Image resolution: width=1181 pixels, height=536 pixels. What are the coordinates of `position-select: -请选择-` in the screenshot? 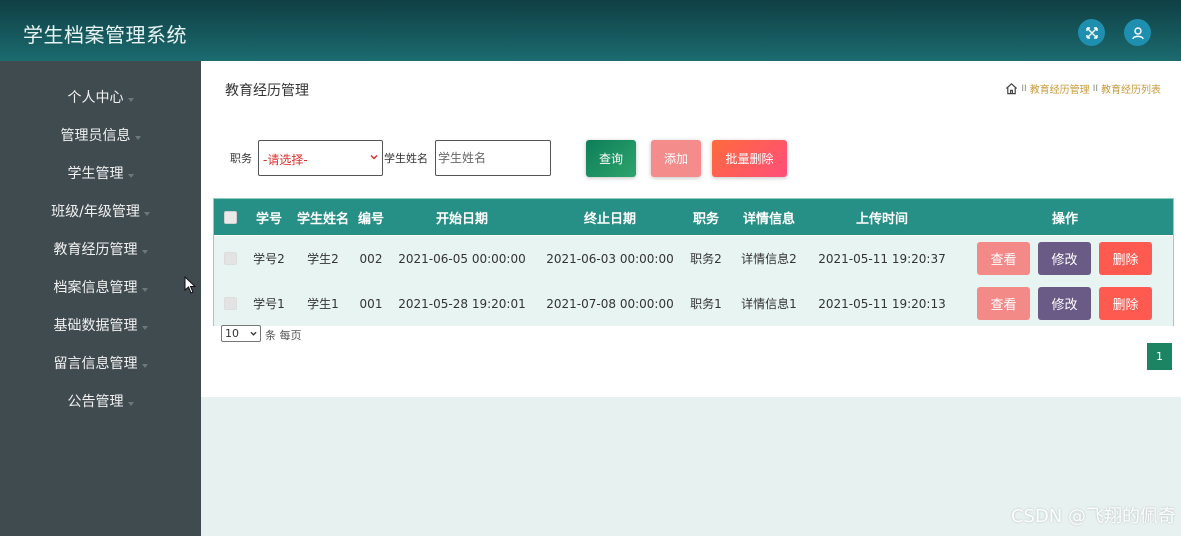 It's located at (320, 158).